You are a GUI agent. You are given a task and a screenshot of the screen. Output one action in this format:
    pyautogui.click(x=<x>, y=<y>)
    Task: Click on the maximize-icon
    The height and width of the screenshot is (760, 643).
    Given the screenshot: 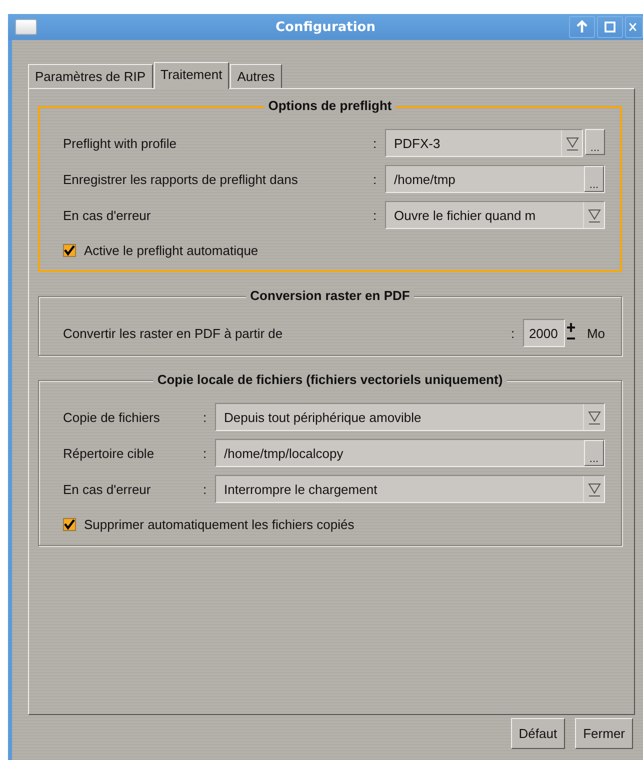 What is the action you would take?
    pyautogui.click(x=610, y=27)
    